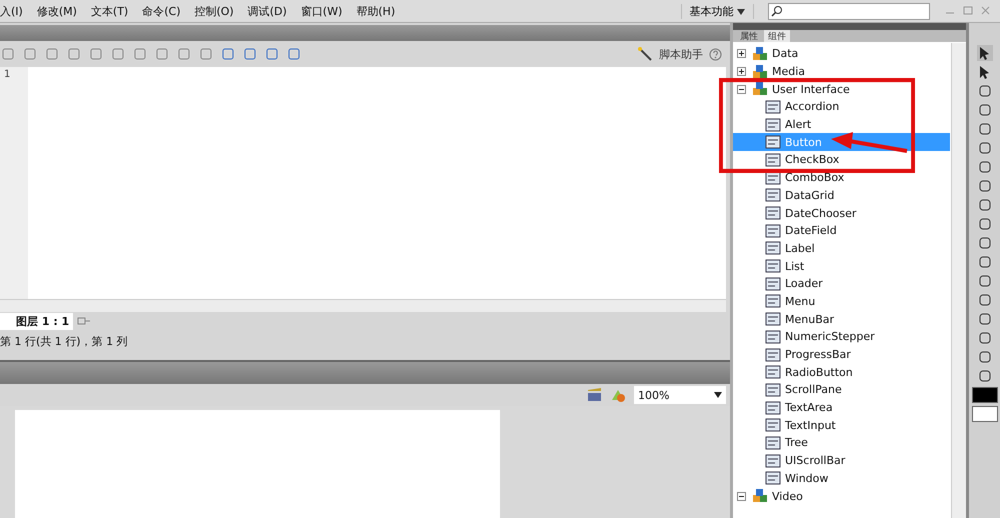 This screenshot has height=518, width=1000. I want to click on category-node: Media, so click(789, 71).